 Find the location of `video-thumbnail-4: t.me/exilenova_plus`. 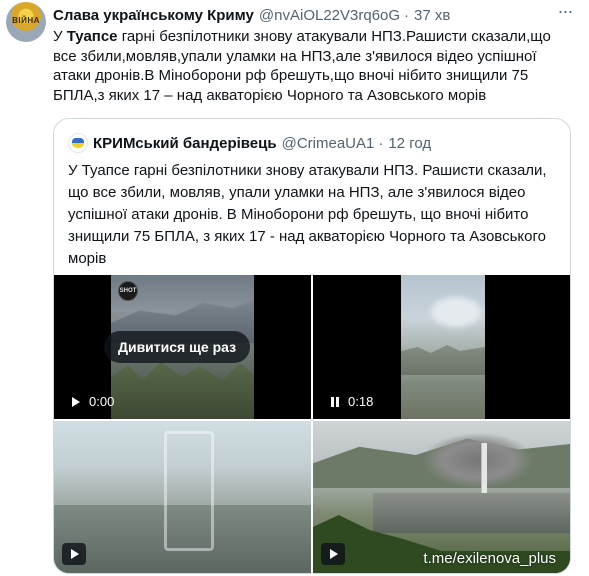

video-thumbnail-4: t.me/exilenova_plus is located at coordinates (441, 497).